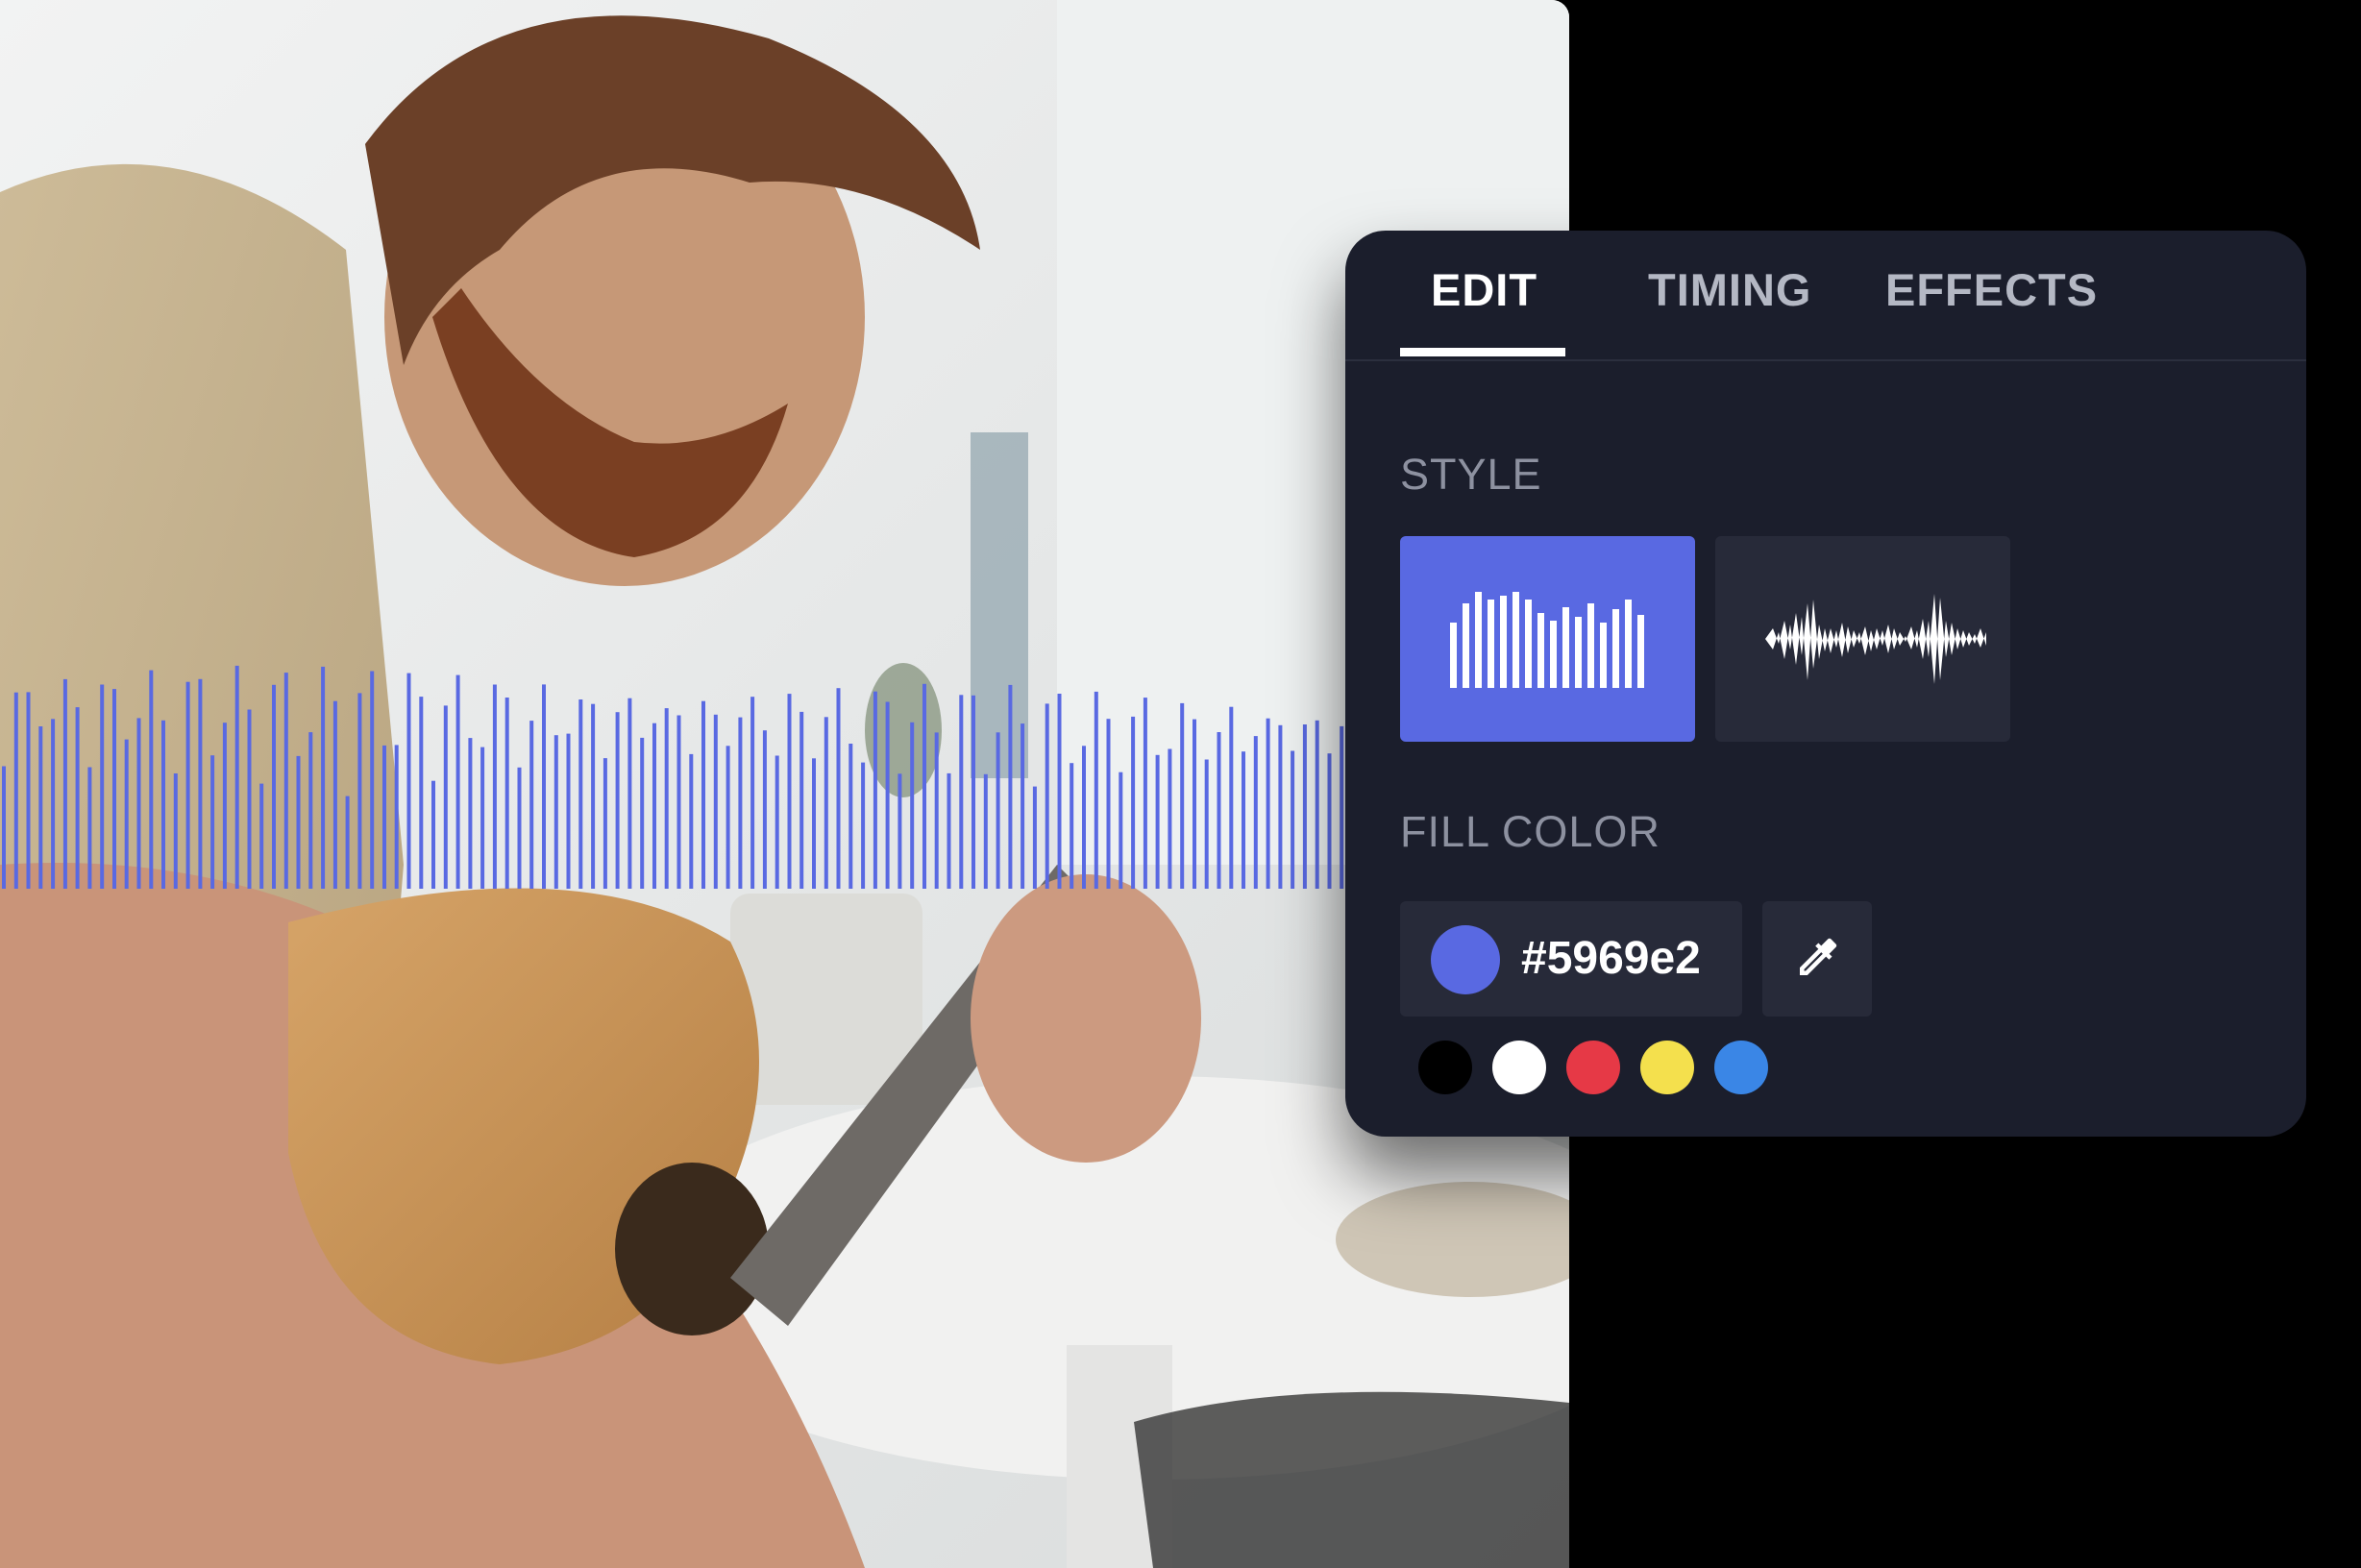 The image size is (2361, 1568). I want to click on fill-color-hex-value: #5969e2, so click(1611, 959).